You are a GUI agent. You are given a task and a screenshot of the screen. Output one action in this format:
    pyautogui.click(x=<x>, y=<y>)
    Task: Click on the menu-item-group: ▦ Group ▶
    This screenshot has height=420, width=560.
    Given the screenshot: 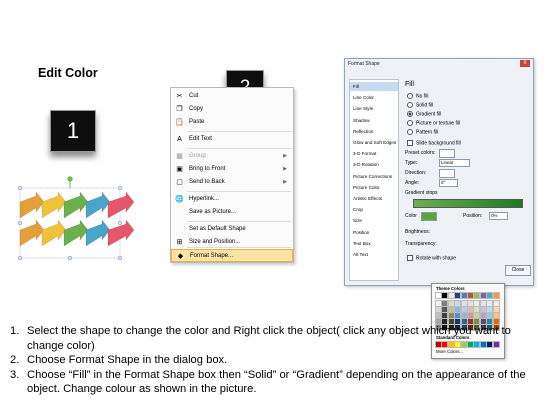 What is the action you would take?
    pyautogui.click(x=232, y=156)
    